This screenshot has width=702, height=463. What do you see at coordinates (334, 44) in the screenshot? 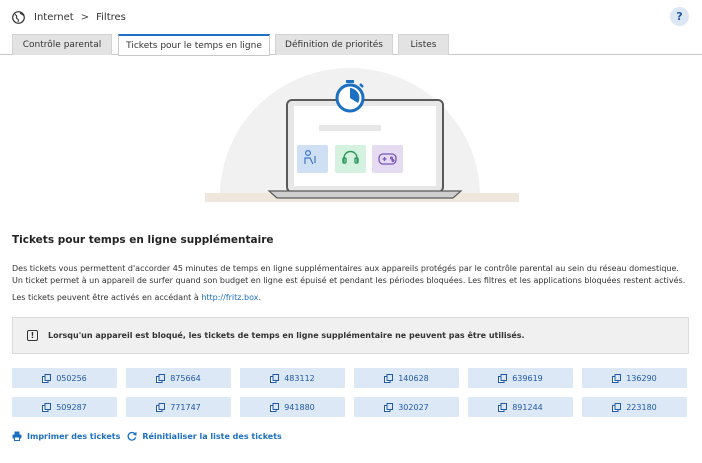
I see `tab-priorites: Définition de priorités` at bounding box center [334, 44].